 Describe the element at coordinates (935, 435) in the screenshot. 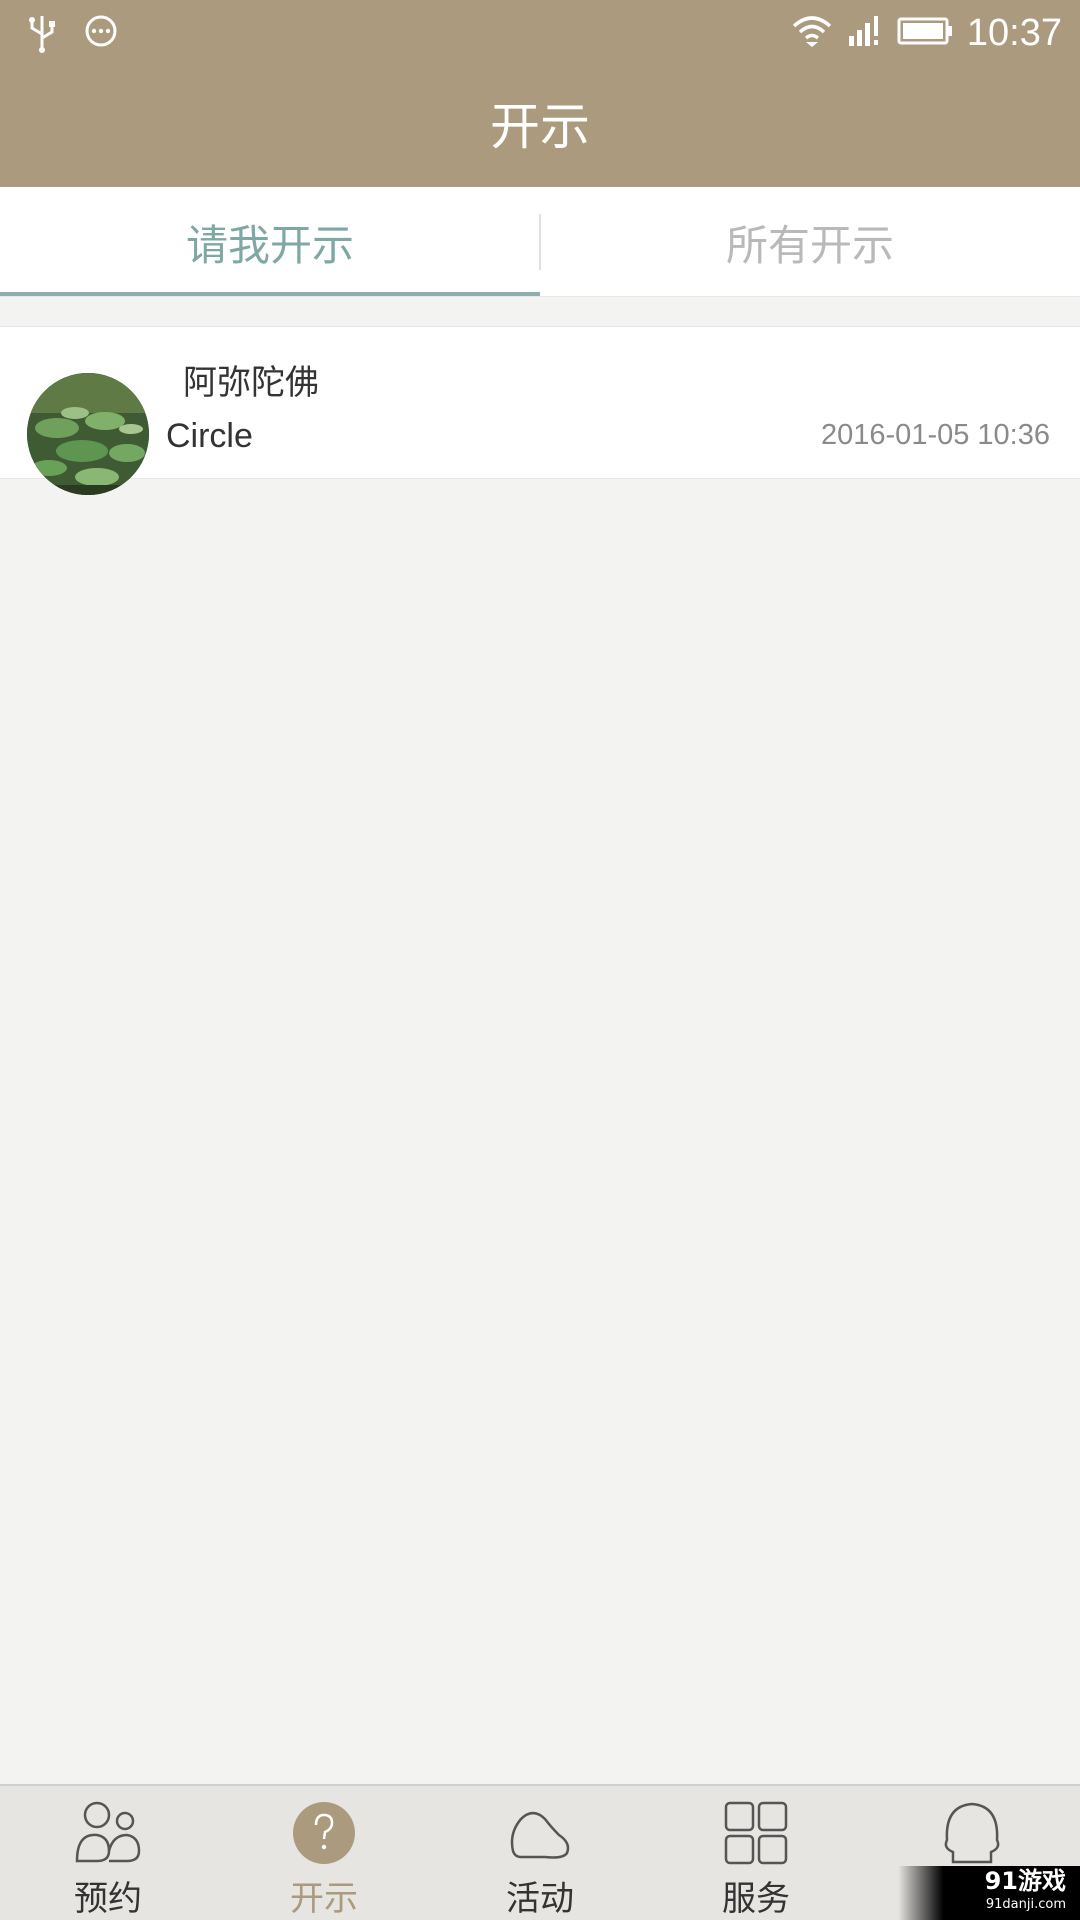

I see `item-timestamp: 2016-01-05 10:36` at that location.